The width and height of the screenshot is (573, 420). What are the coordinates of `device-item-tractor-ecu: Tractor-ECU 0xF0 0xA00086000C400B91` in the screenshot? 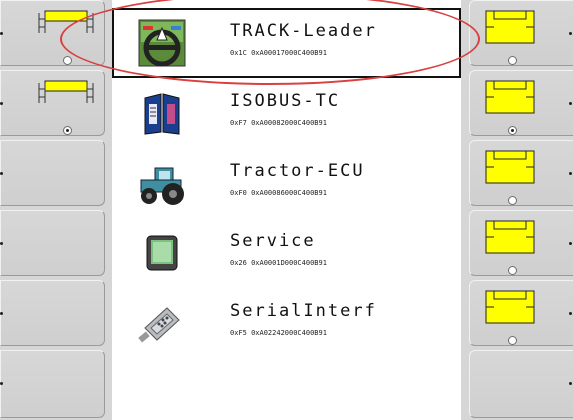 It's located at (286, 183).